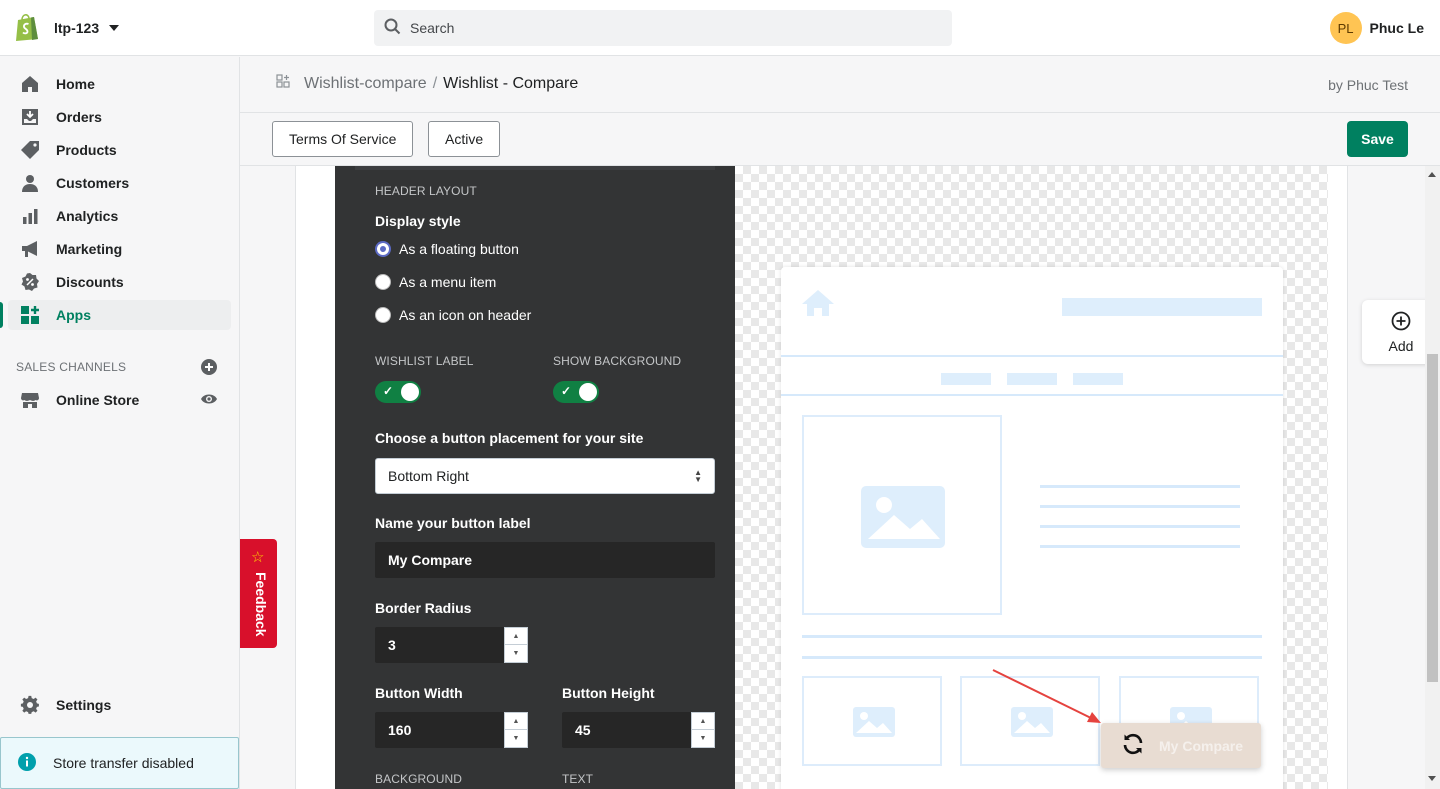 The height and width of the screenshot is (789, 1440). I want to click on bar-chart-icon, so click(30, 216).